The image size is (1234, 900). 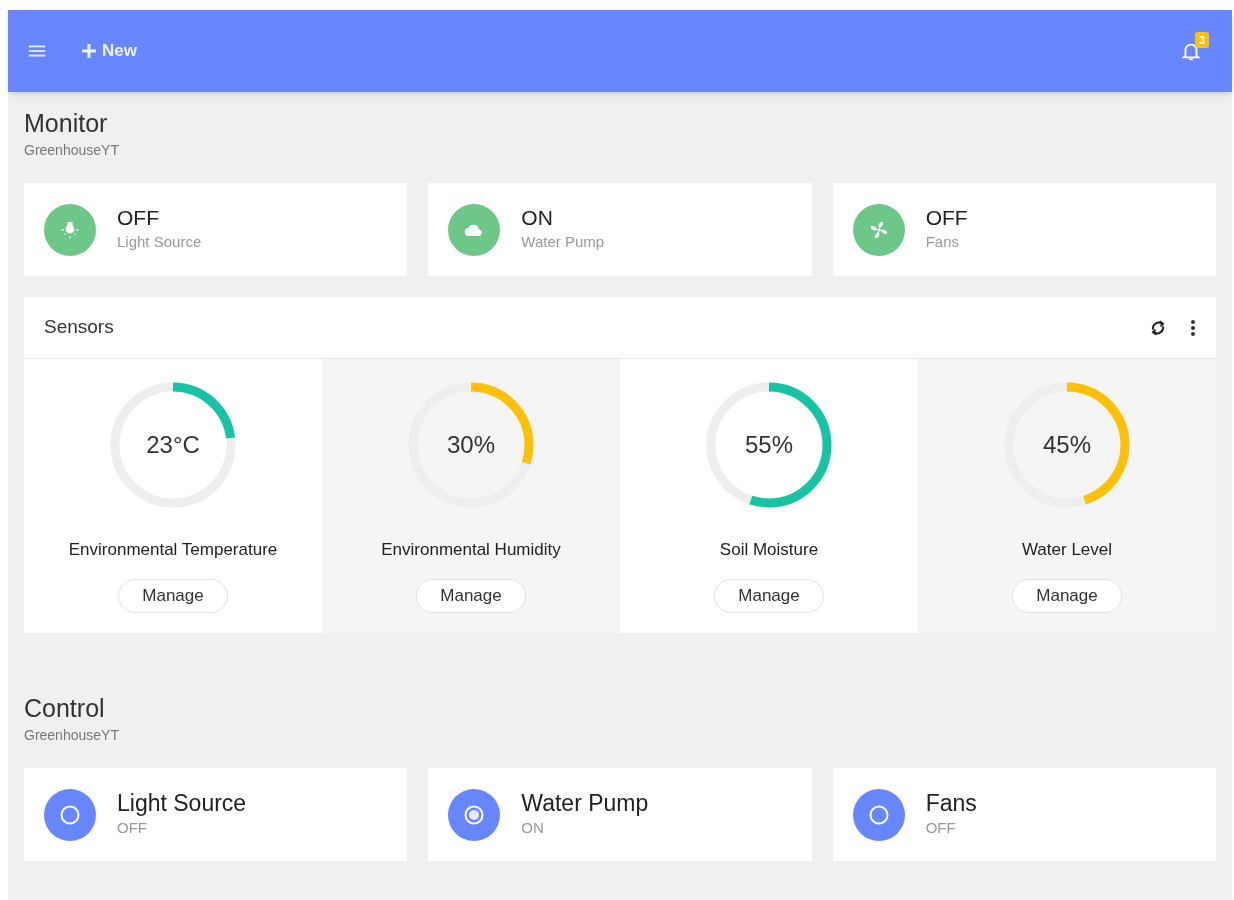 I want to click on more-icon, so click(x=1193, y=327).